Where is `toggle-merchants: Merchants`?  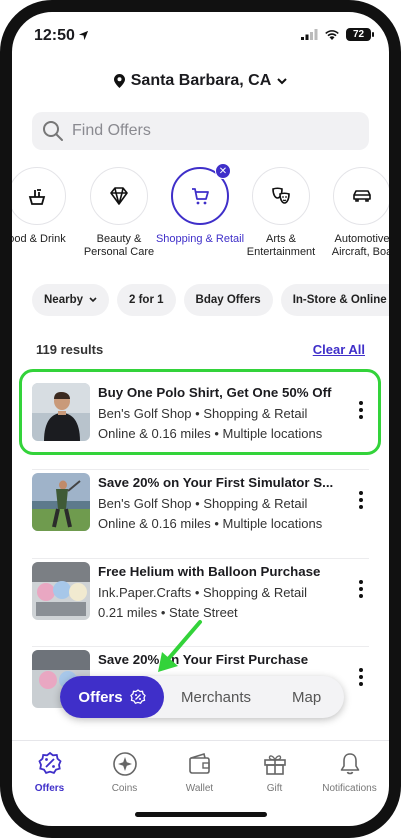
toggle-merchants: Merchants is located at coordinates (216, 697).